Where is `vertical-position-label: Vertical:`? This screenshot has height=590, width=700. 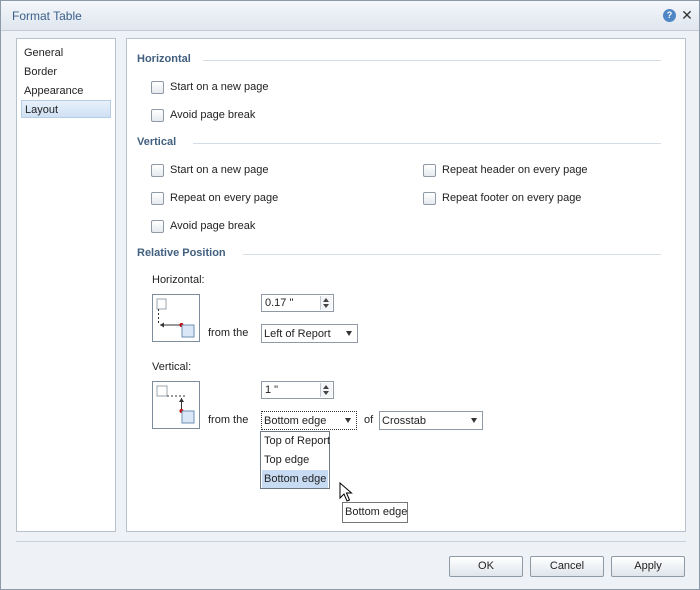
vertical-position-label: Vertical: is located at coordinates (172, 367).